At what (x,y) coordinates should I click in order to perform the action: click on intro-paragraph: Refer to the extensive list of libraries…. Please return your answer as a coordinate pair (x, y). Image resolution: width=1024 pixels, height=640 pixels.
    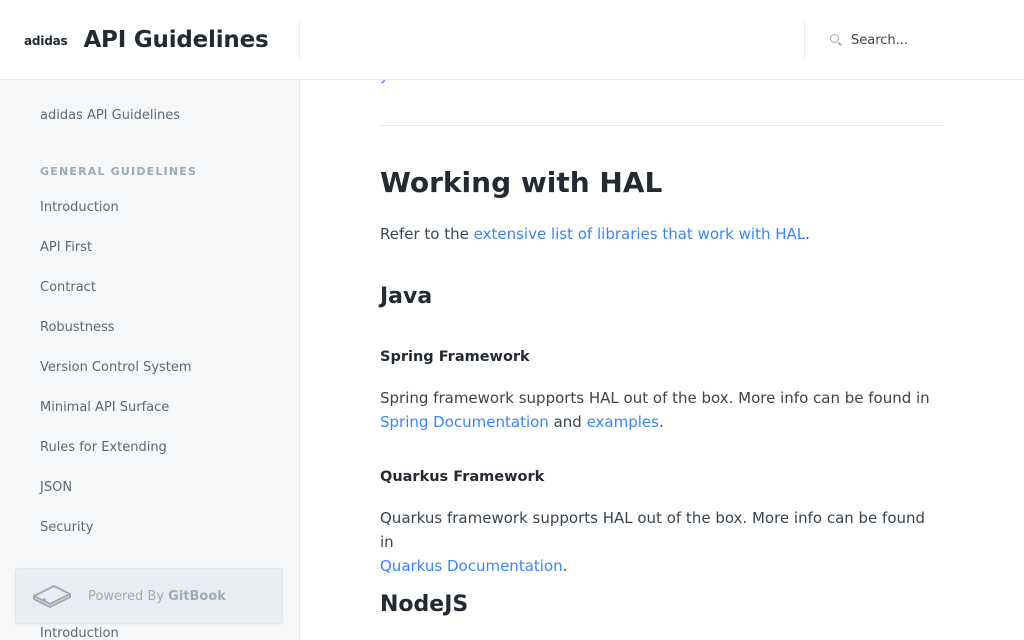
    Looking at the image, I should click on (595, 234).